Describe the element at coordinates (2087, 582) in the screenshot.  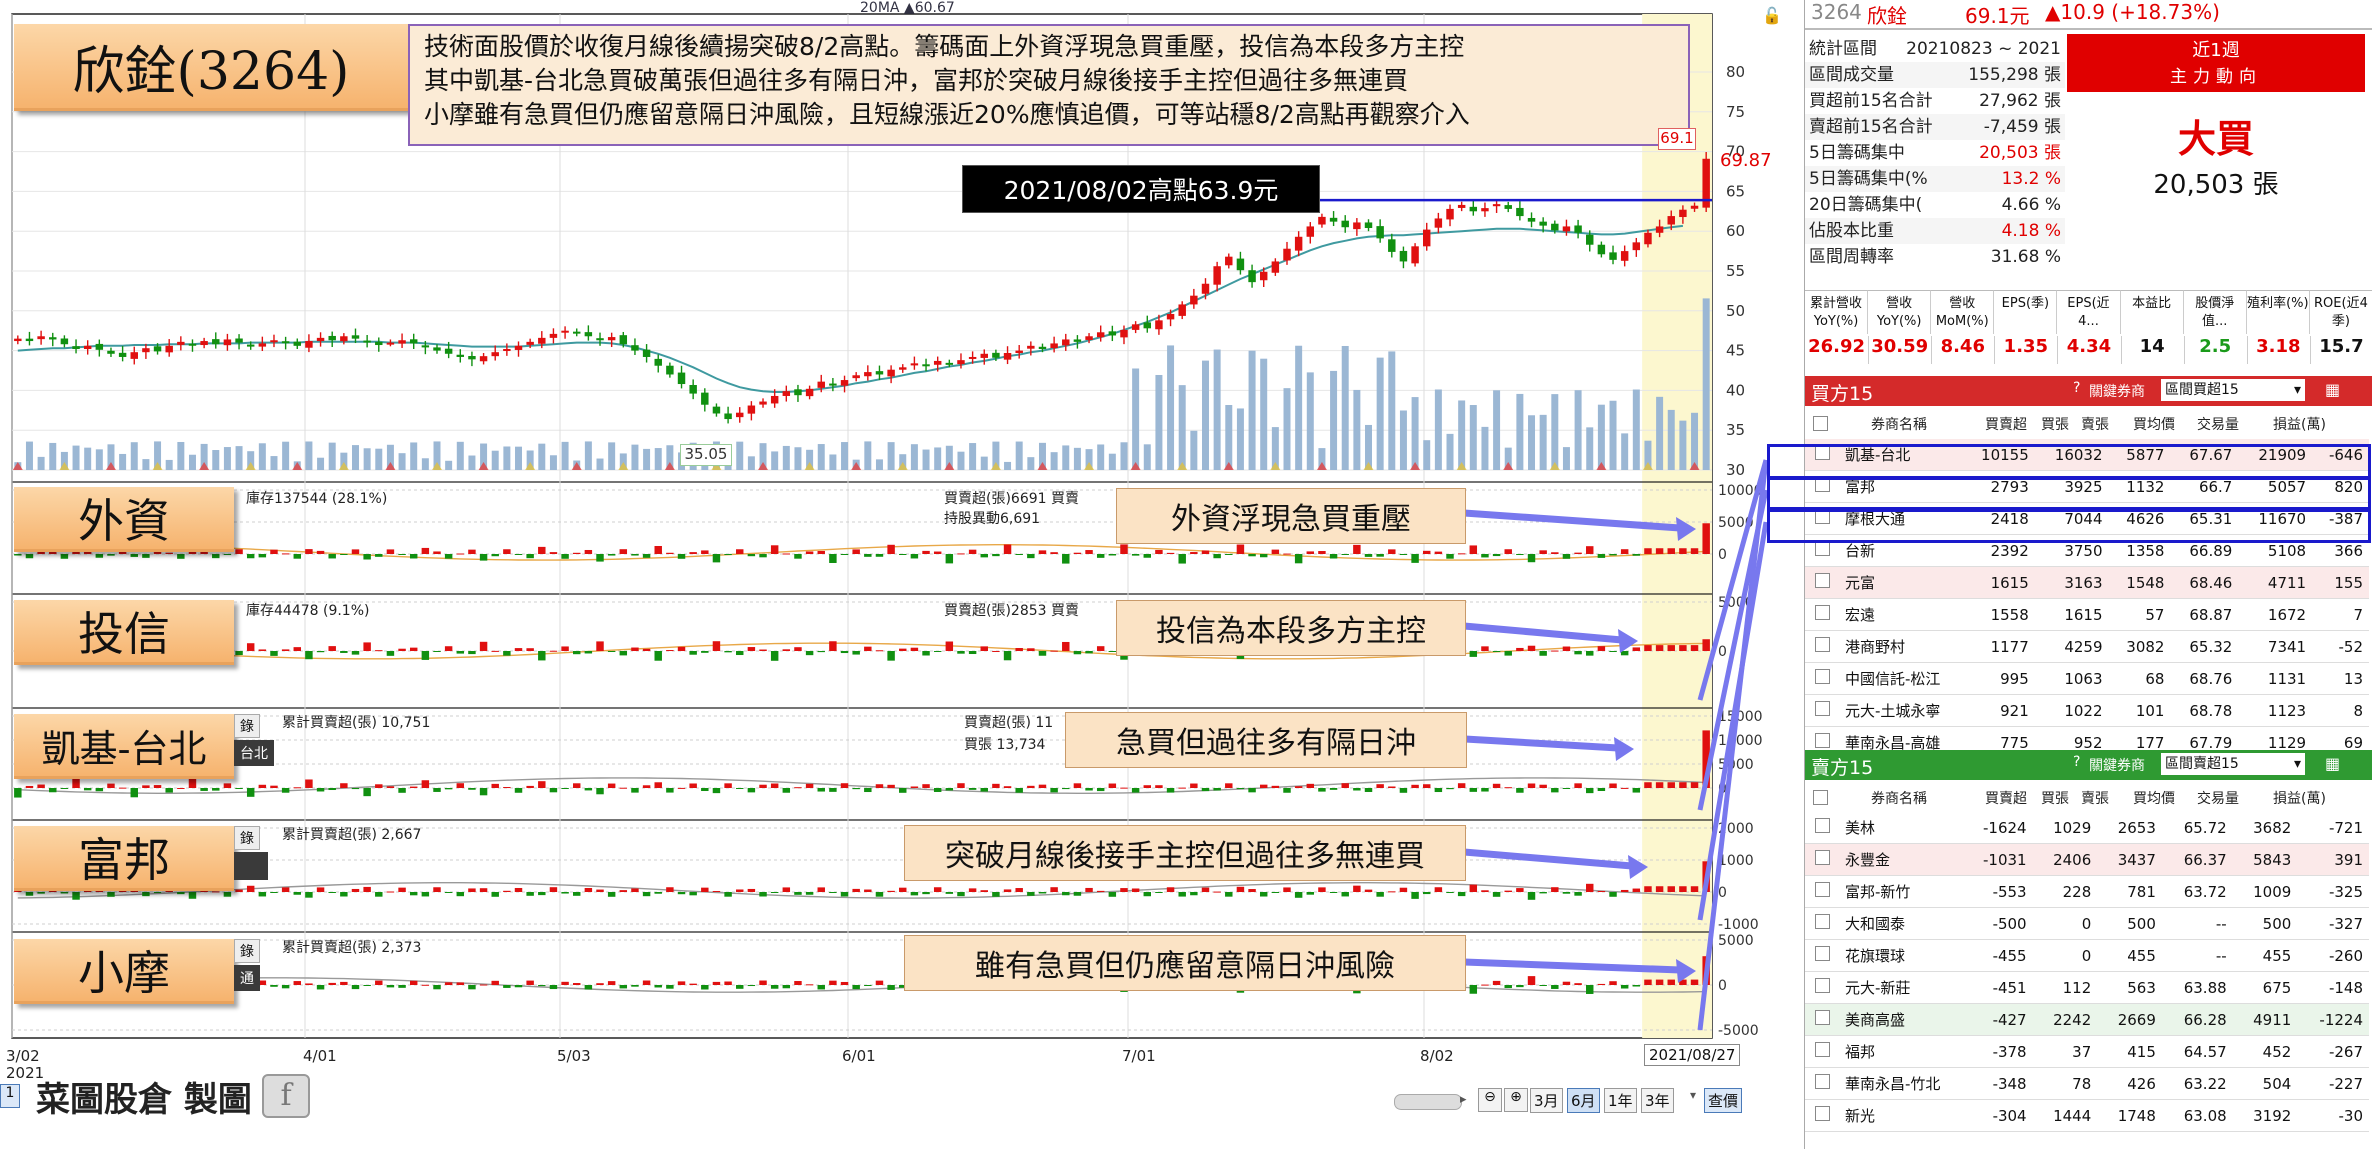
I see `table-row: 元富 1615 3163 1548 68.46 4711 155` at that location.